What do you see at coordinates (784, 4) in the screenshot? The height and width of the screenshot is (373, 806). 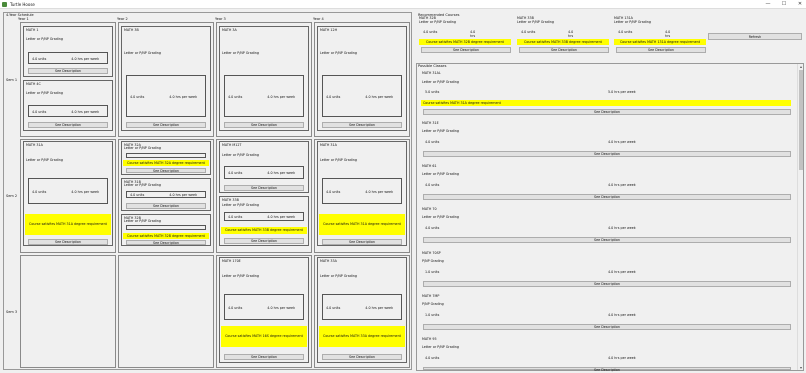 I see `maximize-button: ☐` at bounding box center [784, 4].